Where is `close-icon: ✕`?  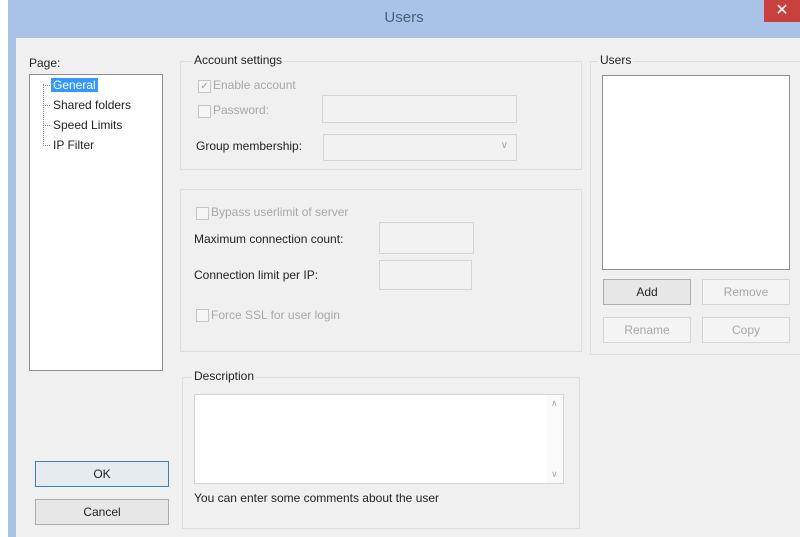 close-icon: ✕ is located at coordinates (782, 10).